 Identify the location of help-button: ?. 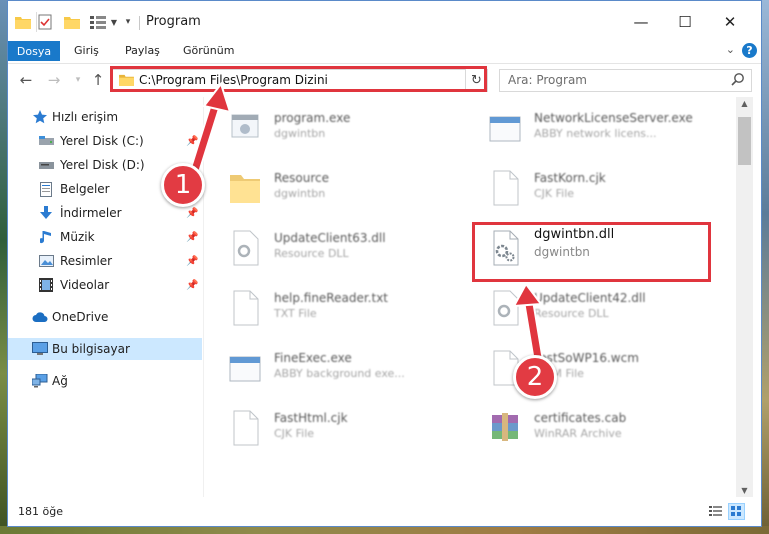
(749, 50).